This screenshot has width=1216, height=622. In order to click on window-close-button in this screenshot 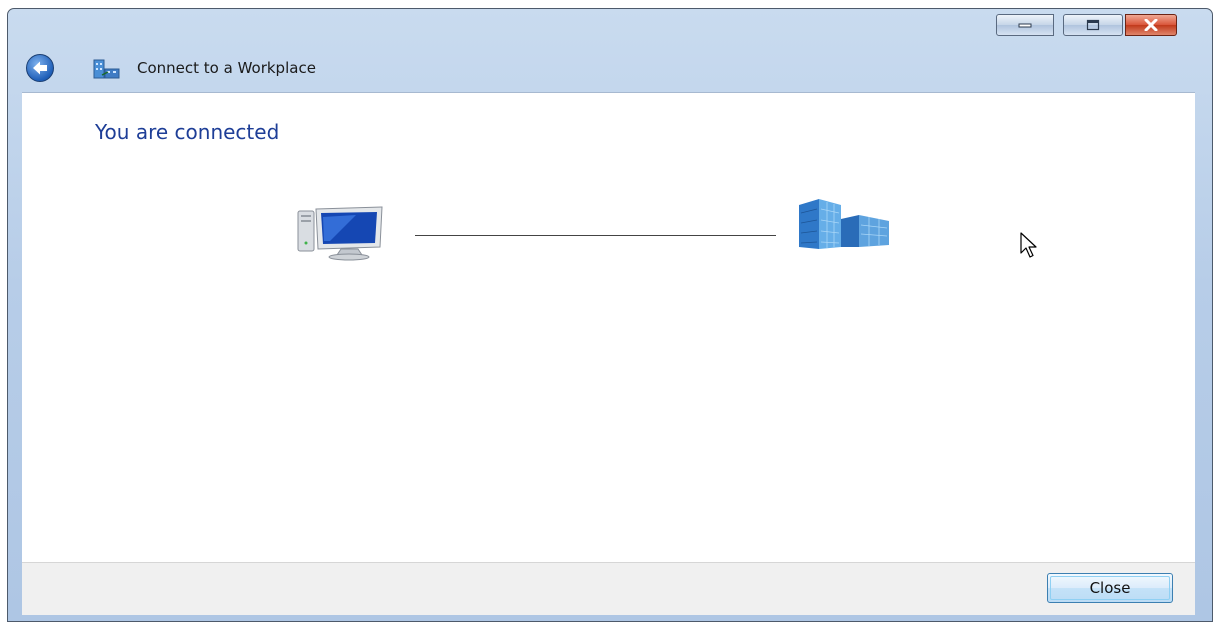, I will do `click(1151, 25)`.